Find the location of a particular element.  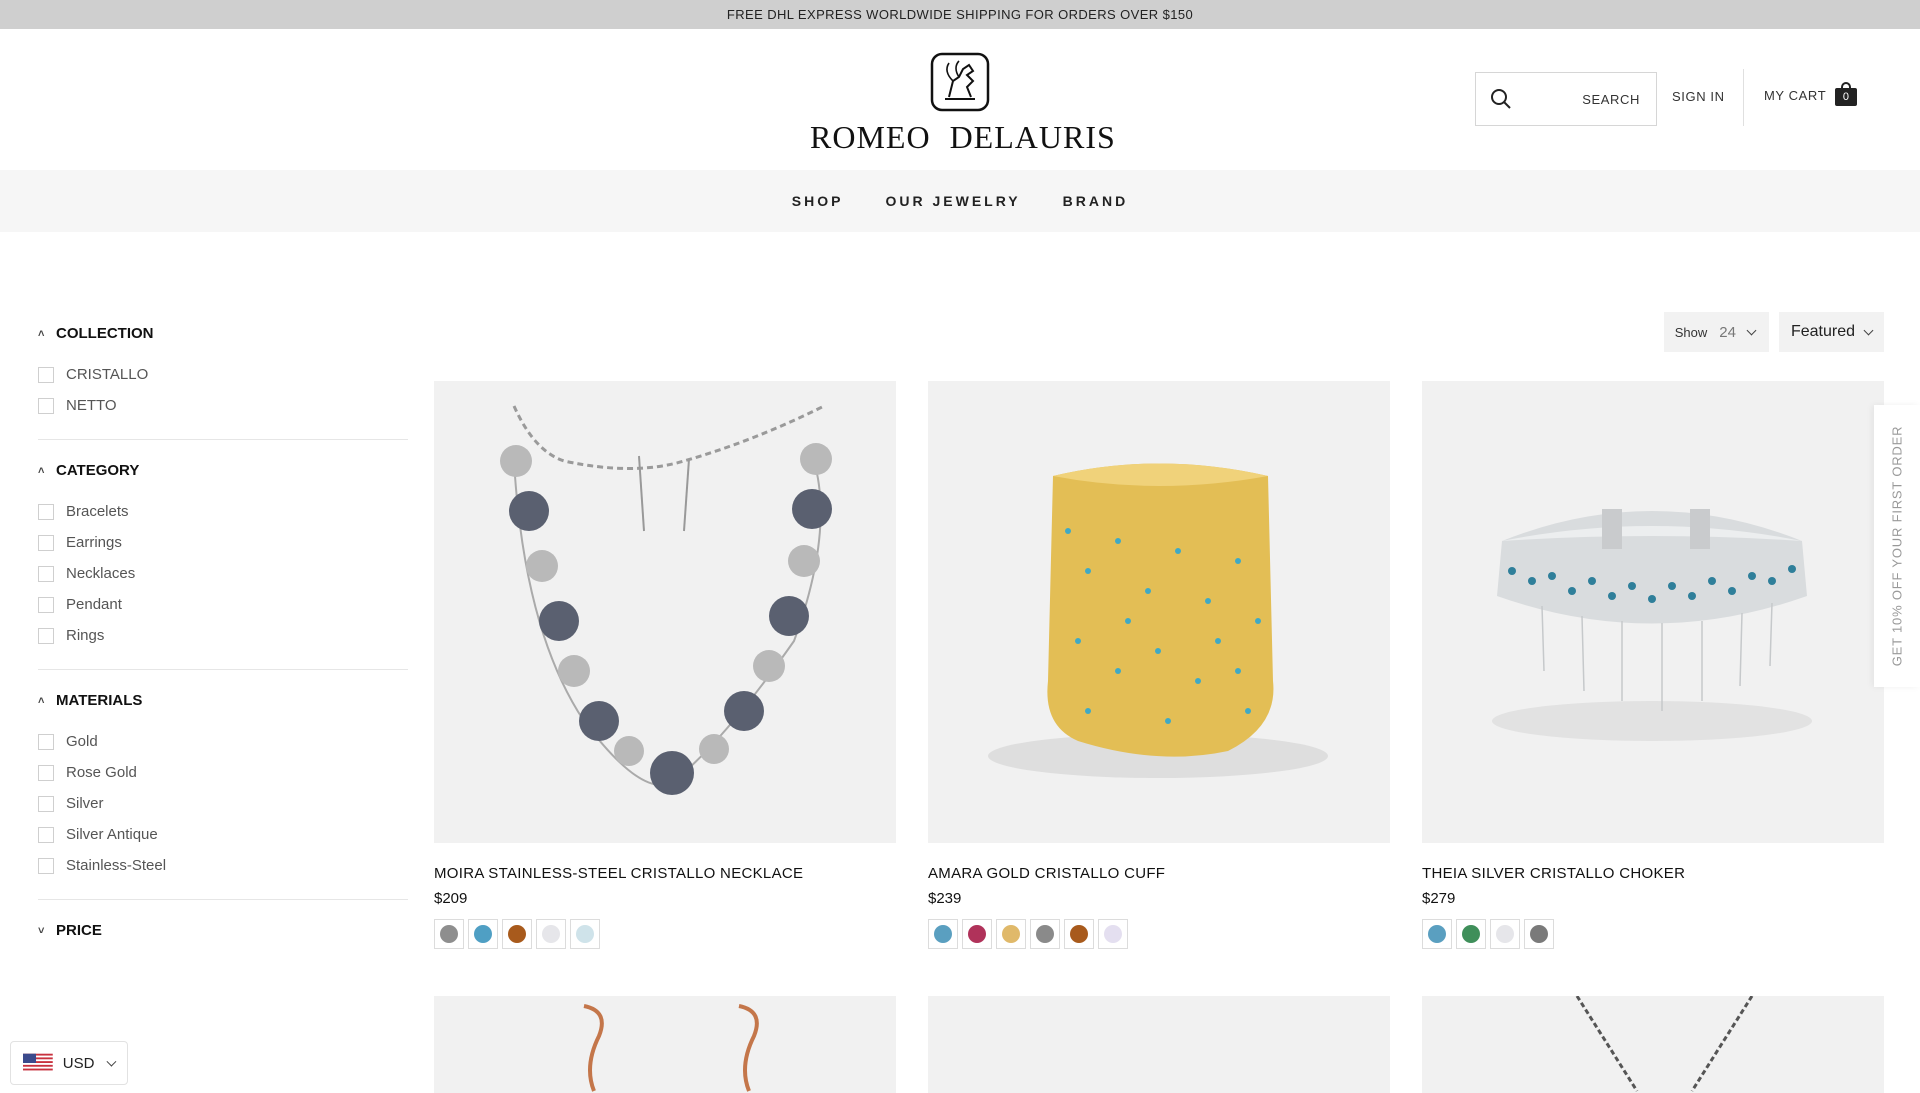

filter-option-label: Stainless-Steel is located at coordinates (116, 865).